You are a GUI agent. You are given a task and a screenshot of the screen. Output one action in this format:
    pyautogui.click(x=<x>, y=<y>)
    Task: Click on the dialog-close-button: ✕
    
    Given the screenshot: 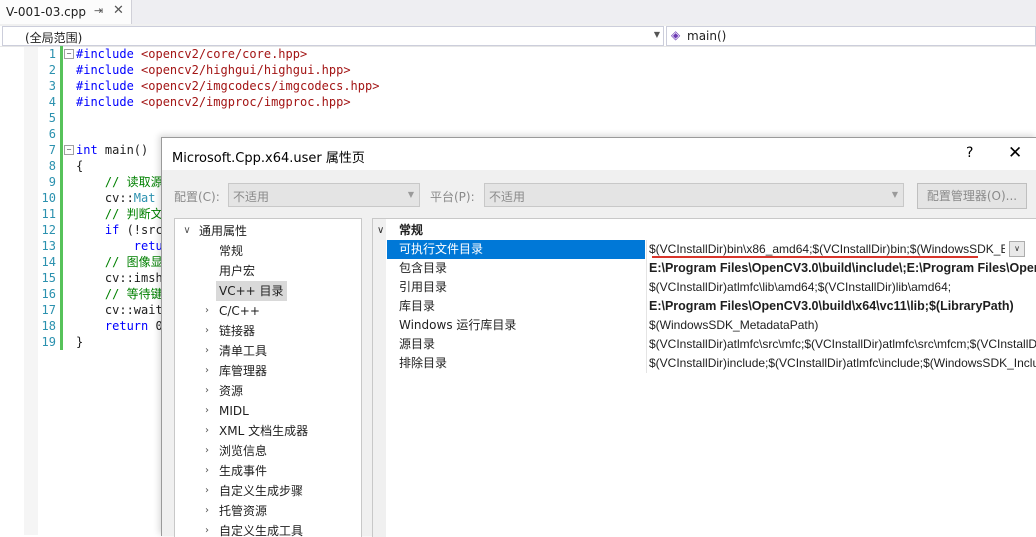 What is the action you would take?
    pyautogui.click(x=1015, y=153)
    